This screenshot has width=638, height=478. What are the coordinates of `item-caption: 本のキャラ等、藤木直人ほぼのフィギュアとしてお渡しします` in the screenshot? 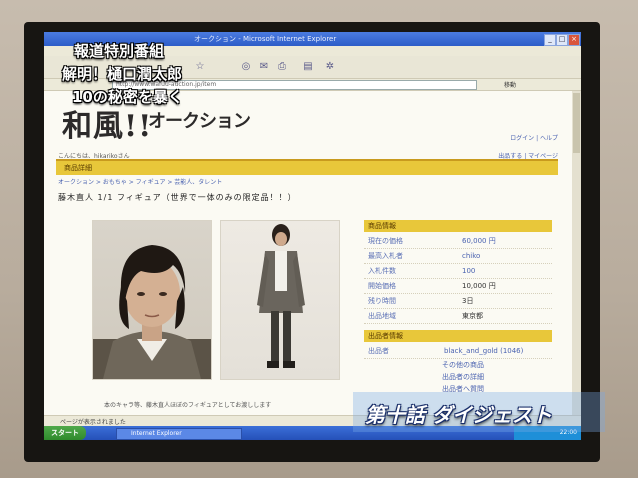 It's located at (188, 405).